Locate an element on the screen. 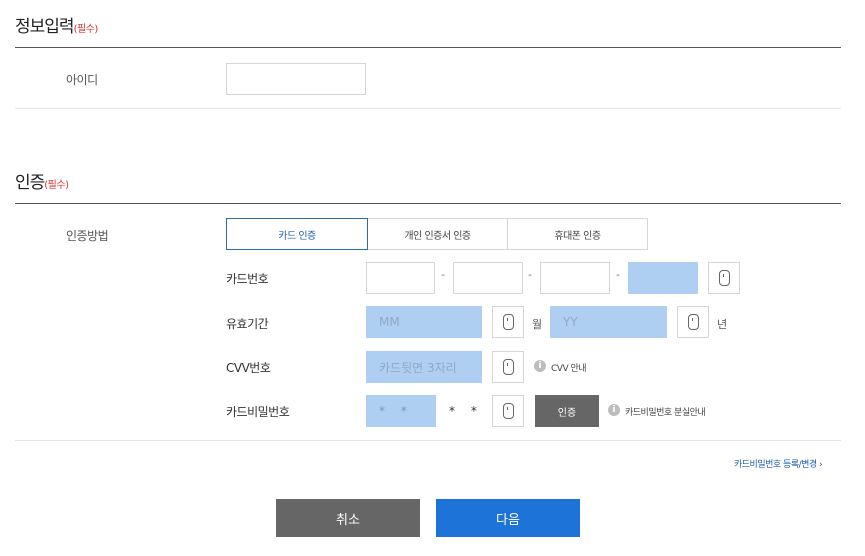 The width and height of the screenshot is (865, 556). tab-certificate-auth: 개인 인증서 인증 is located at coordinates (437, 234).